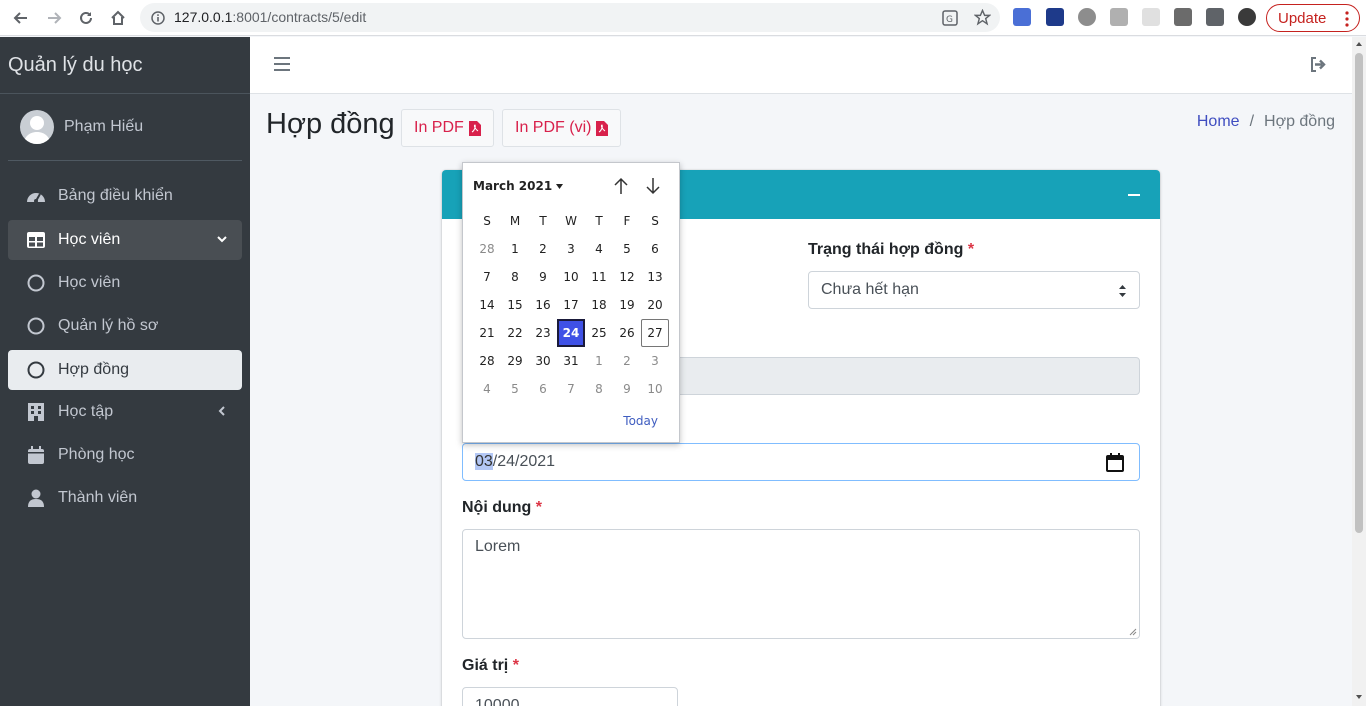 This screenshot has height=706, width=1366. What do you see at coordinates (982, 17) in the screenshot?
I see `bookmark-star-icon` at bounding box center [982, 17].